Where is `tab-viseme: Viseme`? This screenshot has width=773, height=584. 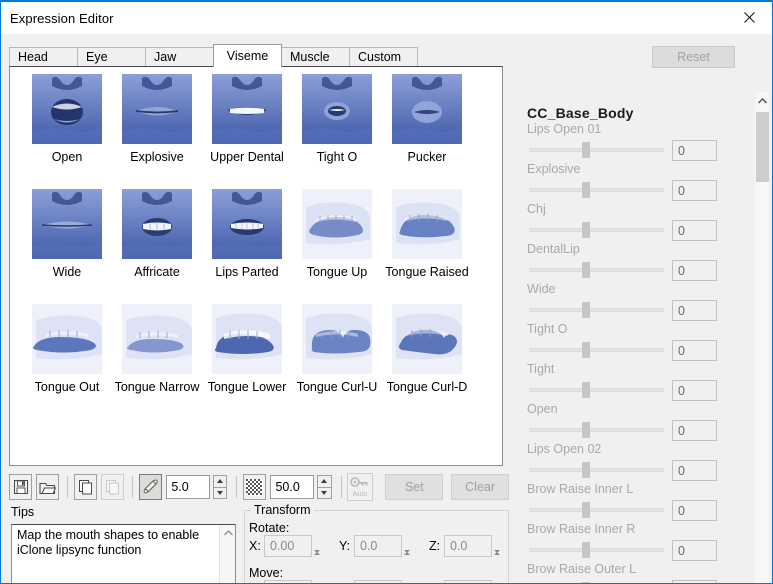 tab-viseme: Viseme is located at coordinates (247, 55).